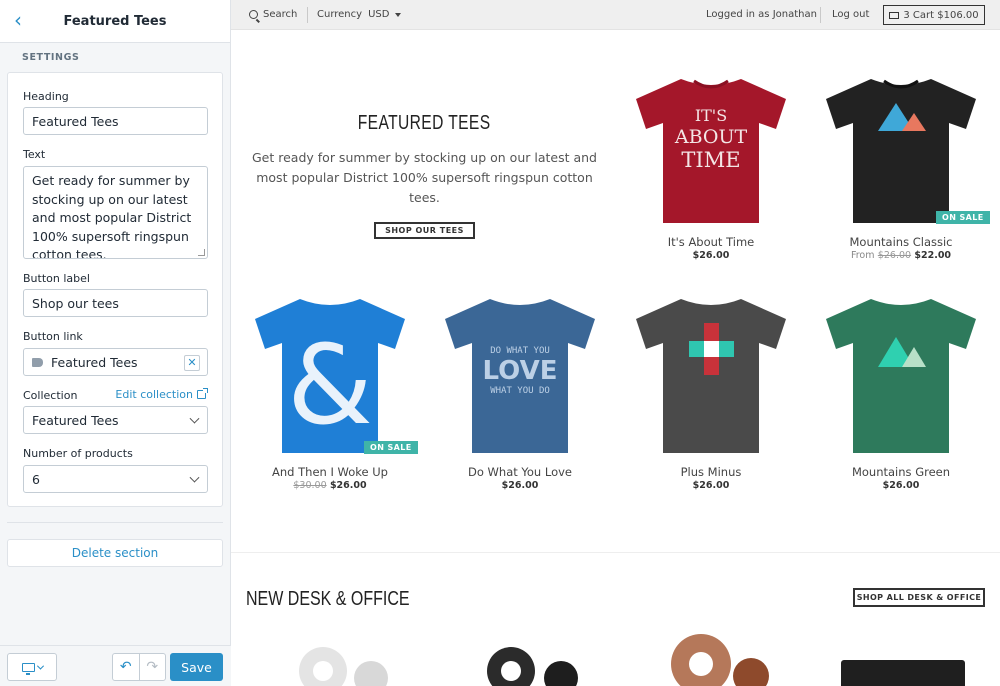 This screenshot has width=1000, height=686. Describe the element at coordinates (919, 597) in the screenshot. I see `shop-all-desk-button: SHOP ALL DESK & OFFICE` at that location.